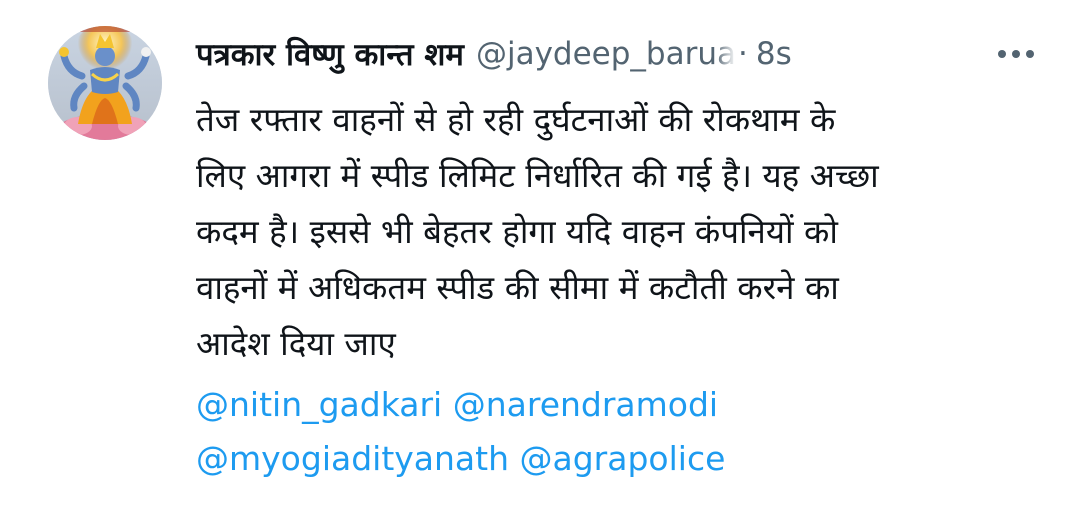  Describe the element at coordinates (319, 404) in the screenshot. I see `mention-link: @nitin_gadkari` at that location.